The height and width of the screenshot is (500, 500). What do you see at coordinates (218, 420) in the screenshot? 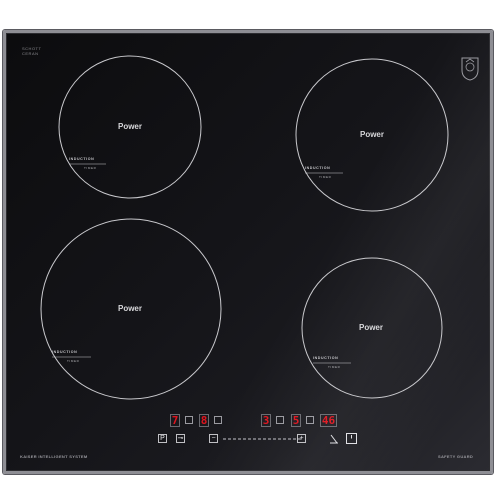
I see `zone2-select-button` at bounding box center [218, 420].